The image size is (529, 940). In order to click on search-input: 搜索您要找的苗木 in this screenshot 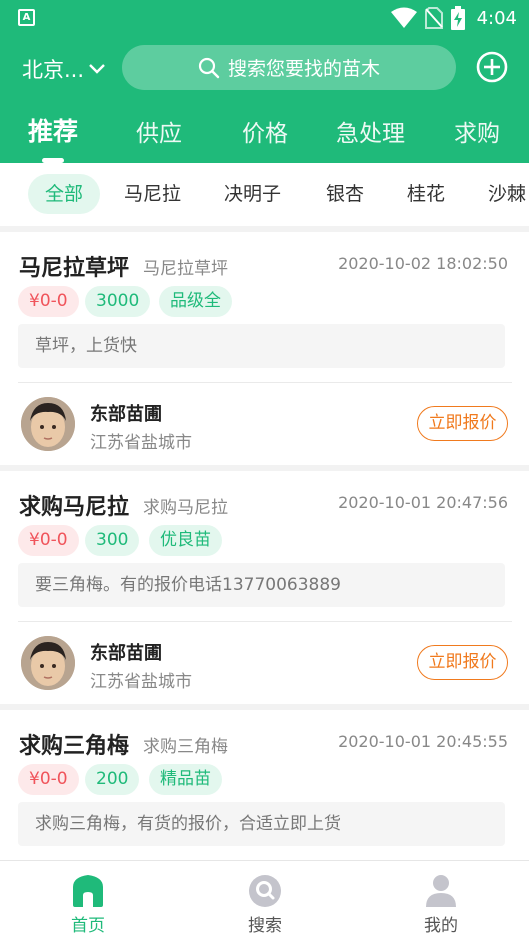, I will do `click(289, 67)`.